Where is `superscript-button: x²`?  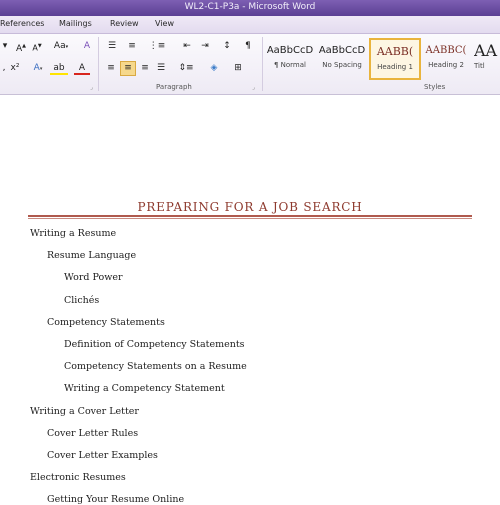
superscript-button: x² is located at coordinates (15, 68).